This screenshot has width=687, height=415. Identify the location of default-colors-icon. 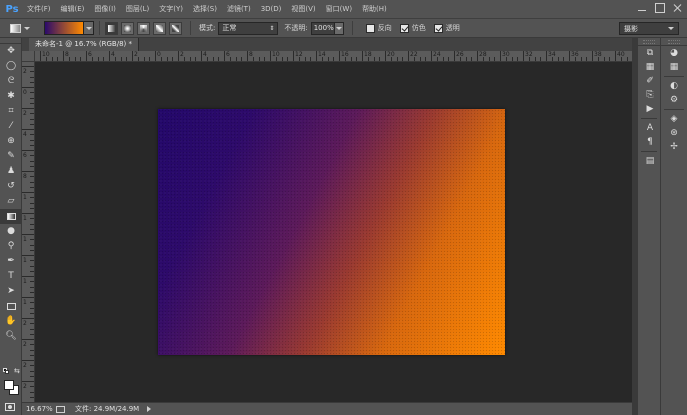
(6, 371).